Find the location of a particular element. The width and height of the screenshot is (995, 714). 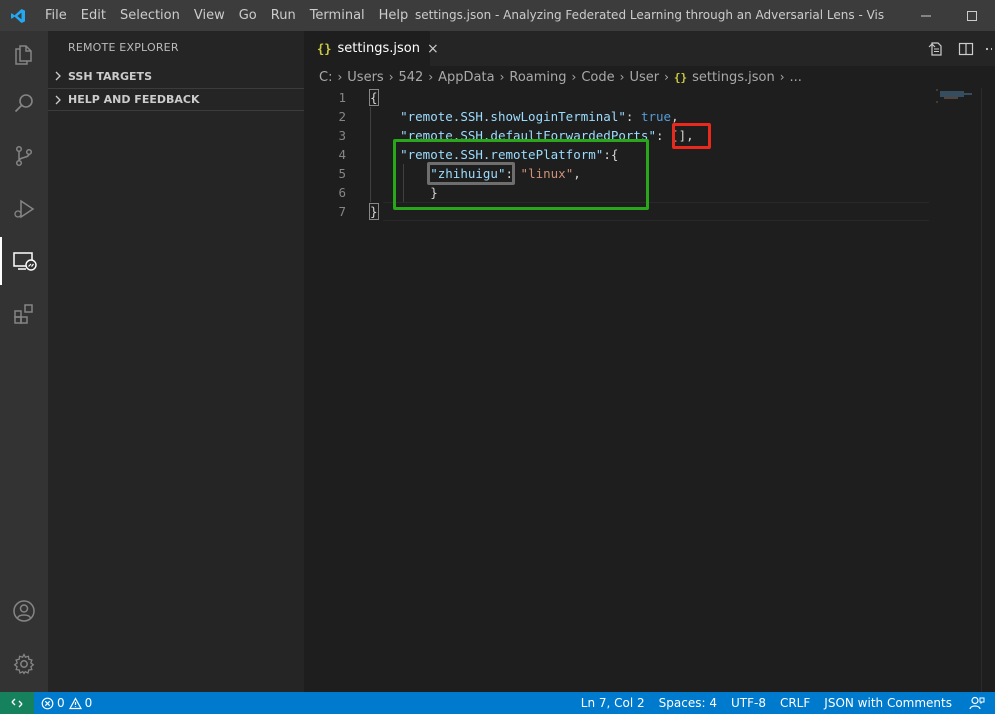

menu-terminal: Terminal is located at coordinates (337, 15).